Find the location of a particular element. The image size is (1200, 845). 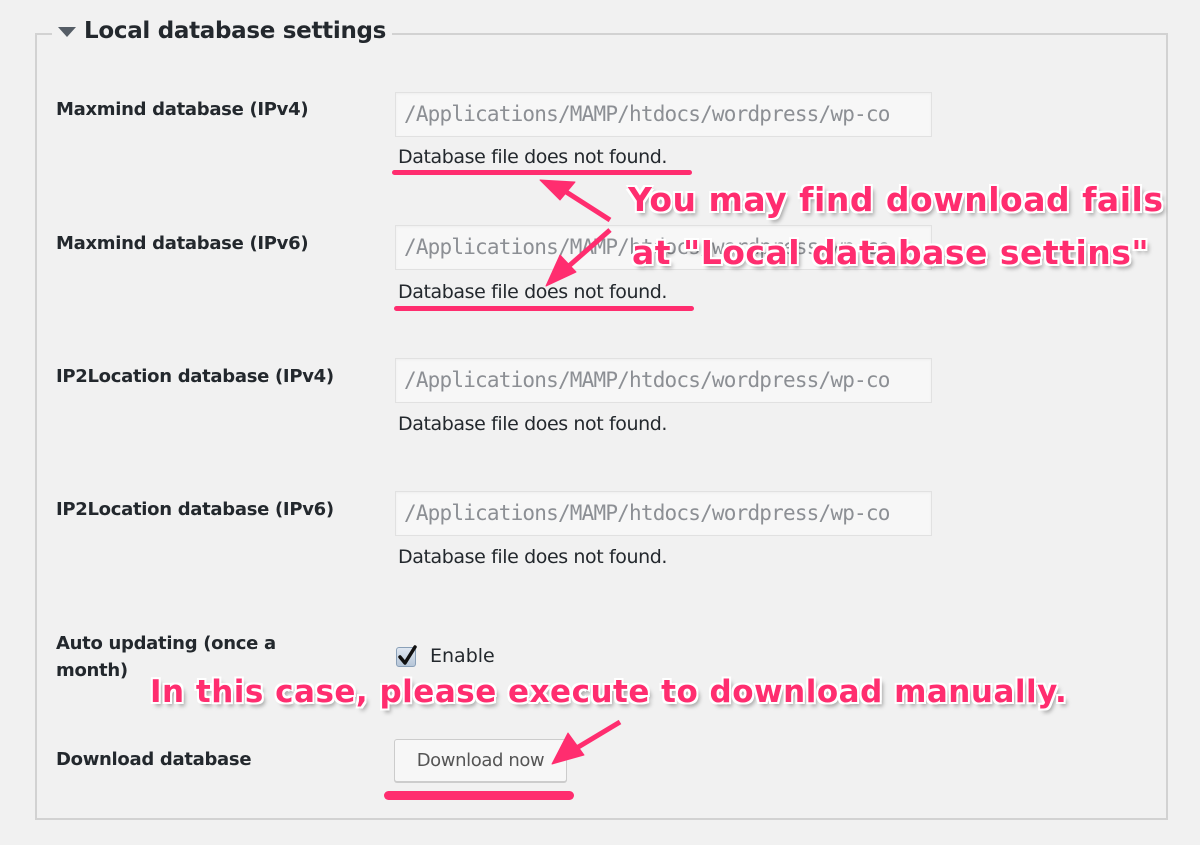

maxmind-ipv4-label: Maxmind database (IPv4) is located at coordinates (182, 109).